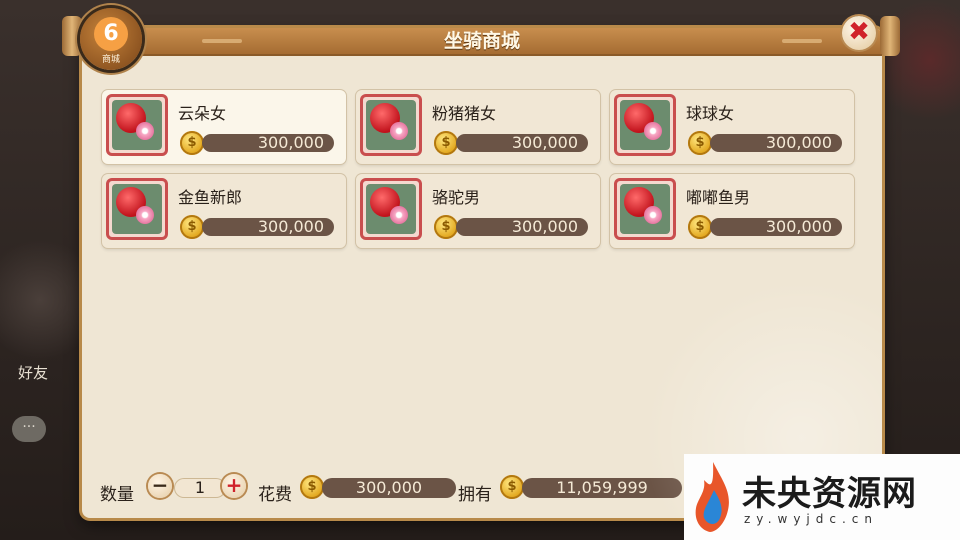  I want to click on chat-icon: ···, so click(29, 429).